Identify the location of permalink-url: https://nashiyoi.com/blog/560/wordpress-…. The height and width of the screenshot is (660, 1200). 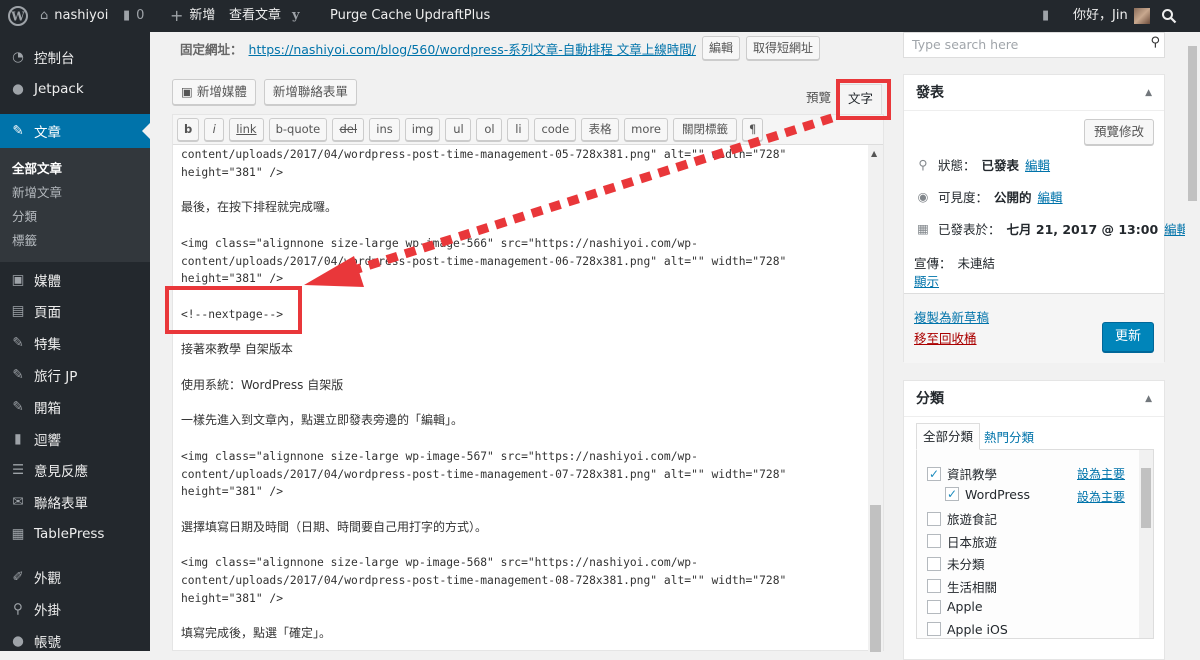
(472, 48).